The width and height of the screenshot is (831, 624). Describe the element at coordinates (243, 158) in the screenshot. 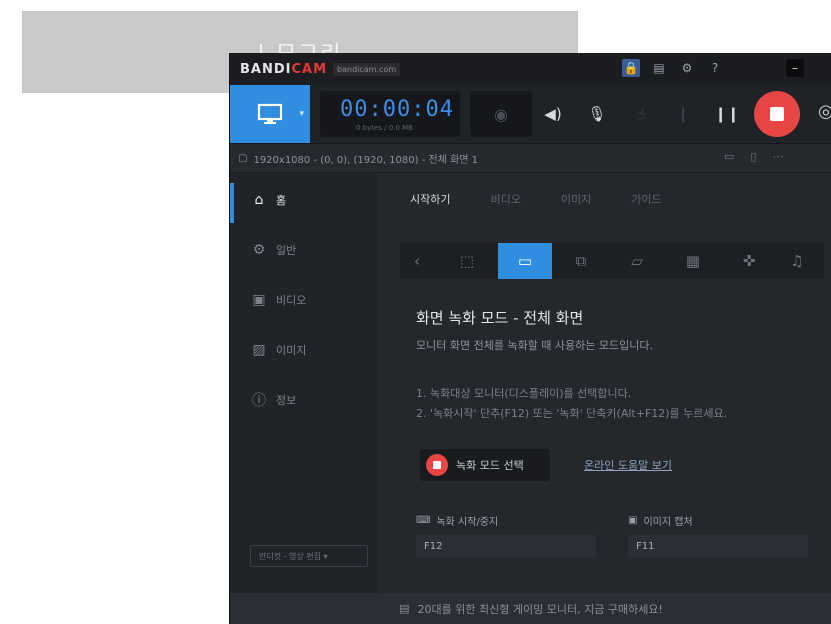

I see `document-icon: ▢` at that location.